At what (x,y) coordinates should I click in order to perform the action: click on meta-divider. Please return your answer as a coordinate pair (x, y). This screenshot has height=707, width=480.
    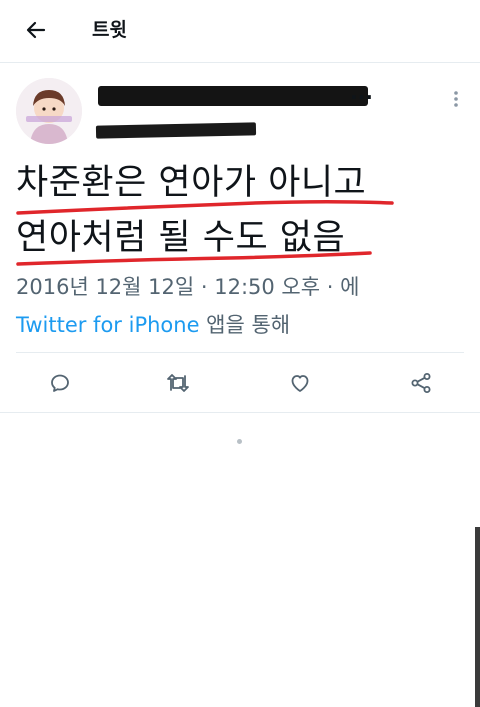
    Looking at the image, I should click on (240, 352).